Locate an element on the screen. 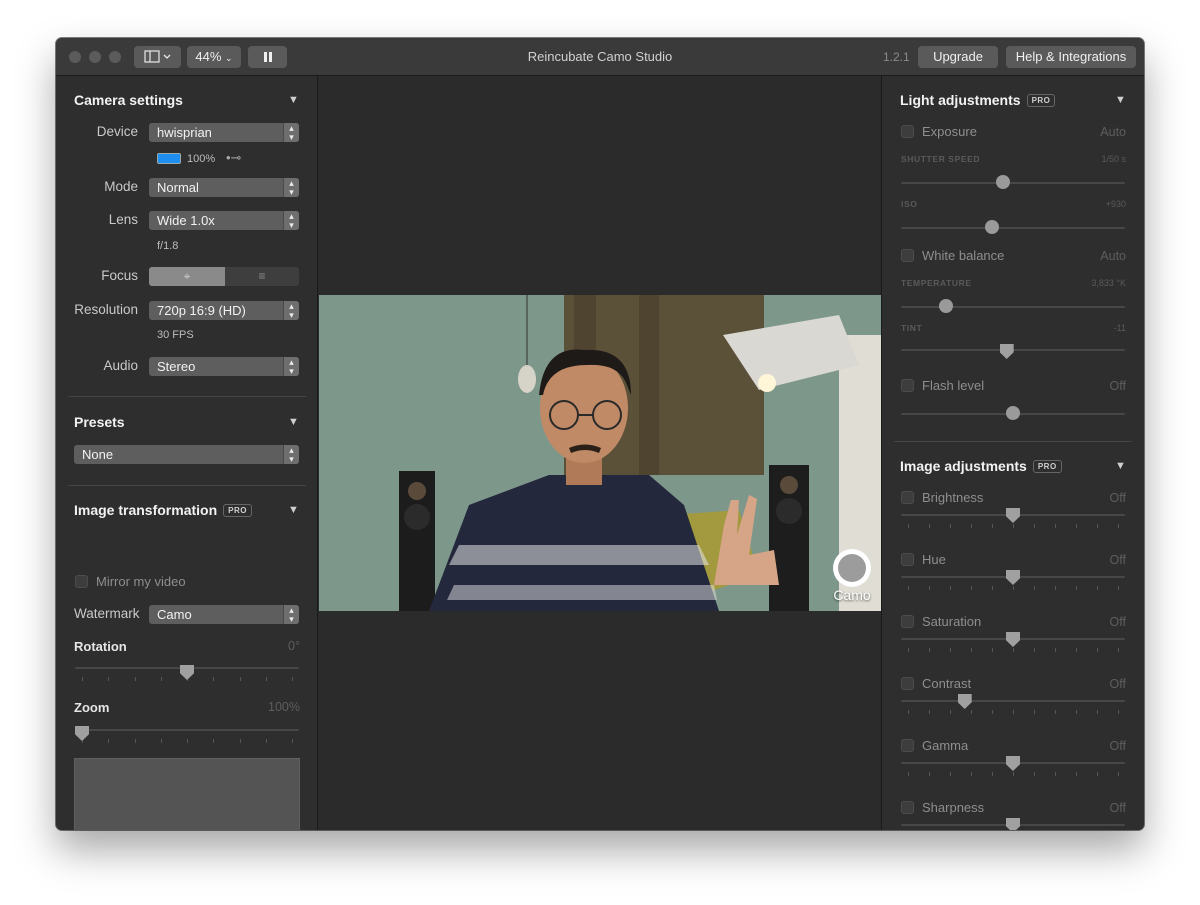  battery-percent: 100% is located at coordinates (201, 159).